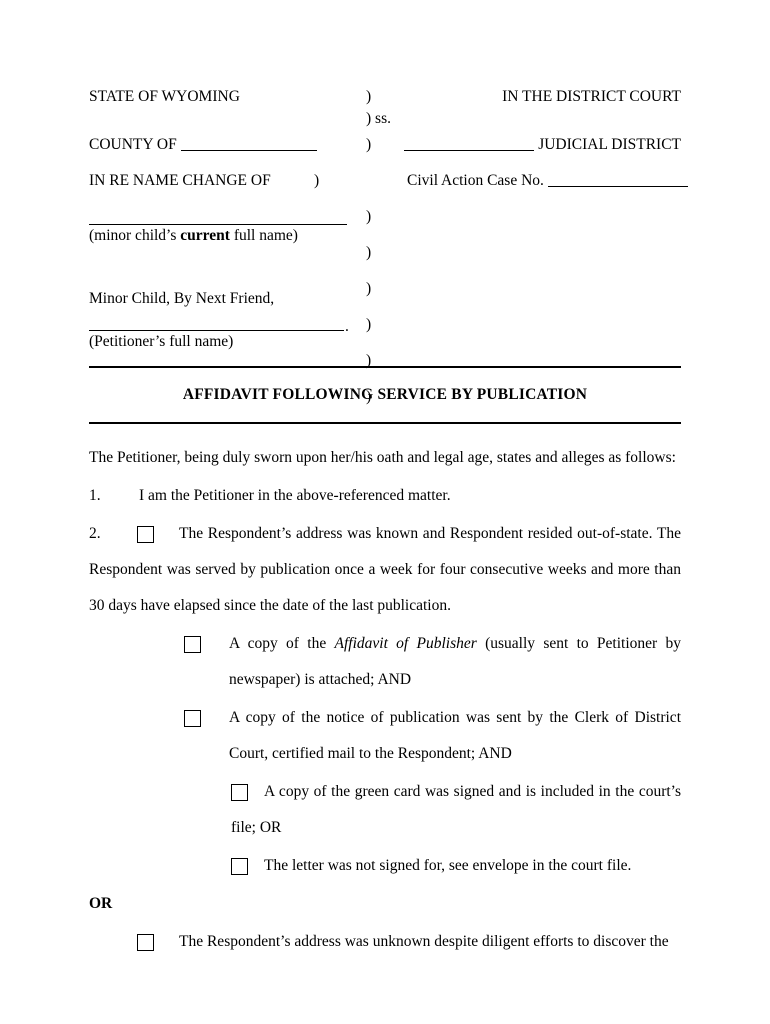  I want to click on state-label: STATE OF WYOMING, so click(164, 96).